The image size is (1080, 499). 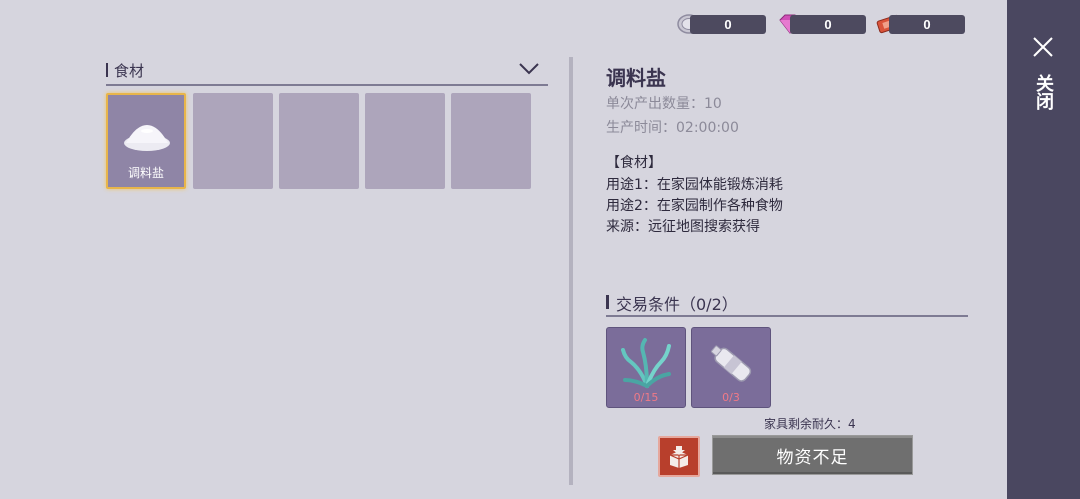 What do you see at coordinates (728, 24) in the screenshot?
I see `coin-count: 0` at bounding box center [728, 24].